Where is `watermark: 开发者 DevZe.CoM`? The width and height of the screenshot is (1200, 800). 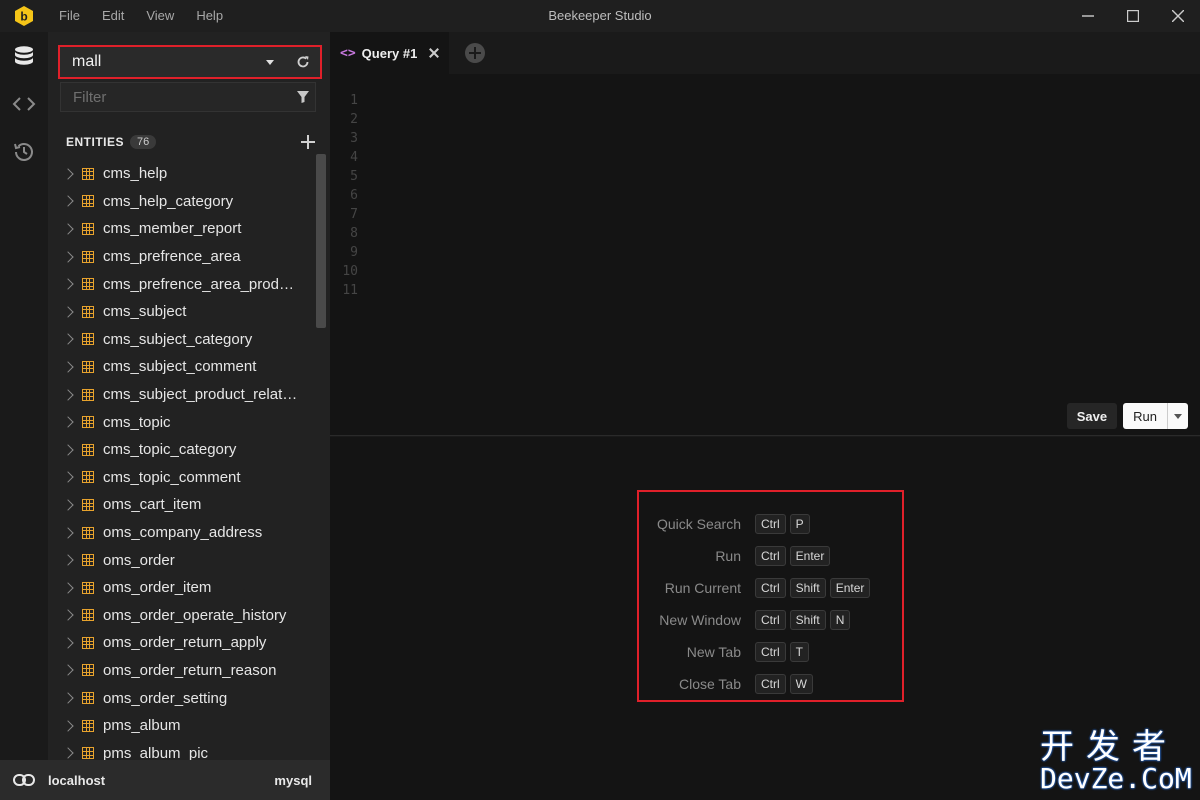
watermark: 开发者 DevZe.CoM is located at coordinates (1117, 763).